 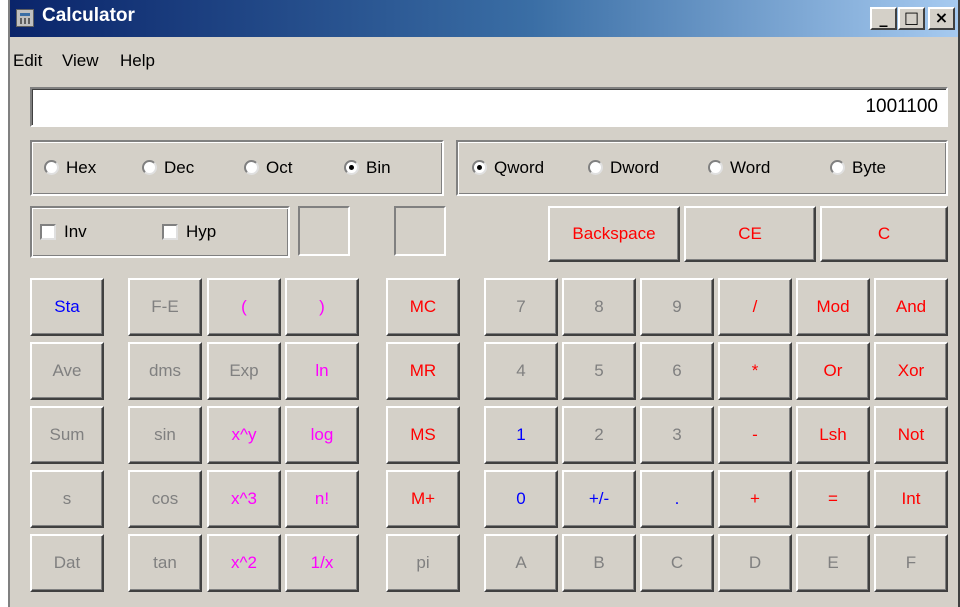 What do you see at coordinates (67, 307) in the screenshot?
I see `key-sta-button: Sta` at bounding box center [67, 307].